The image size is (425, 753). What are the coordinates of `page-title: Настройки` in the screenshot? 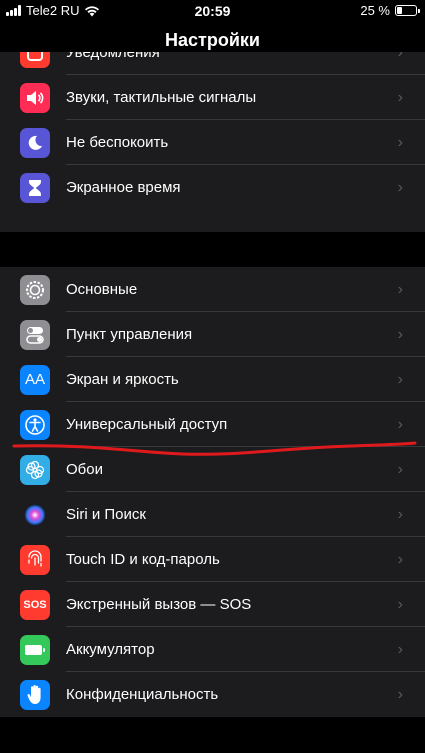 It's located at (212, 40).